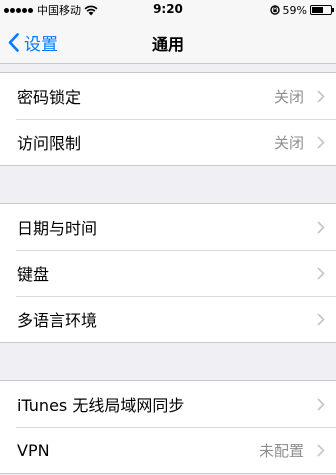 The width and height of the screenshot is (336, 475). I want to click on battery-fill, so click(317, 10).